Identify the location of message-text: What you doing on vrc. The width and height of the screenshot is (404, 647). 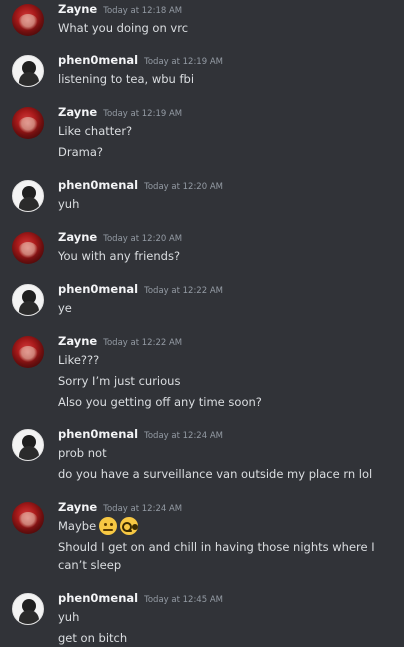
(123, 28).